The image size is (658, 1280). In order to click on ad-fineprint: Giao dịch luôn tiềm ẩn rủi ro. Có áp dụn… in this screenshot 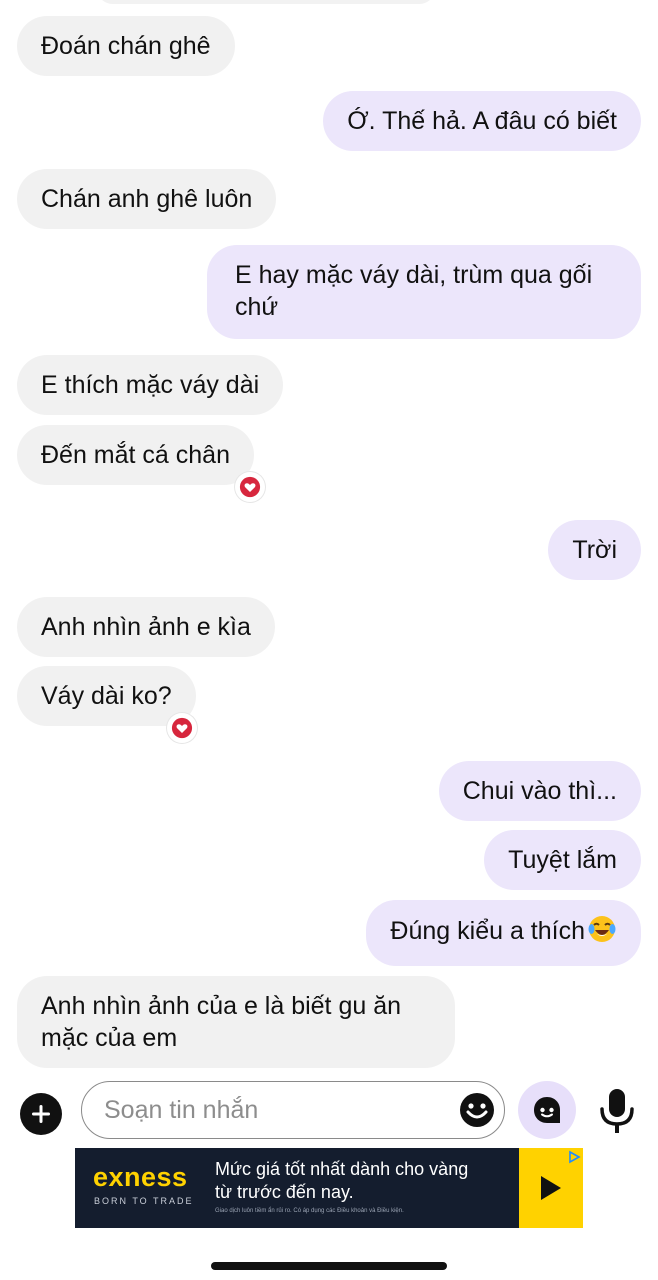, I will do `click(309, 1211)`.